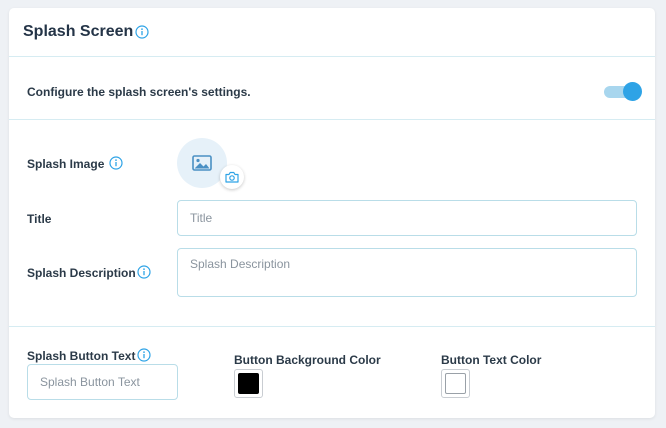 Image resolution: width=666 pixels, height=428 pixels. Describe the element at coordinates (491, 360) in the screenshot. I see `button-text-color-label: Button Text Color` at that location.